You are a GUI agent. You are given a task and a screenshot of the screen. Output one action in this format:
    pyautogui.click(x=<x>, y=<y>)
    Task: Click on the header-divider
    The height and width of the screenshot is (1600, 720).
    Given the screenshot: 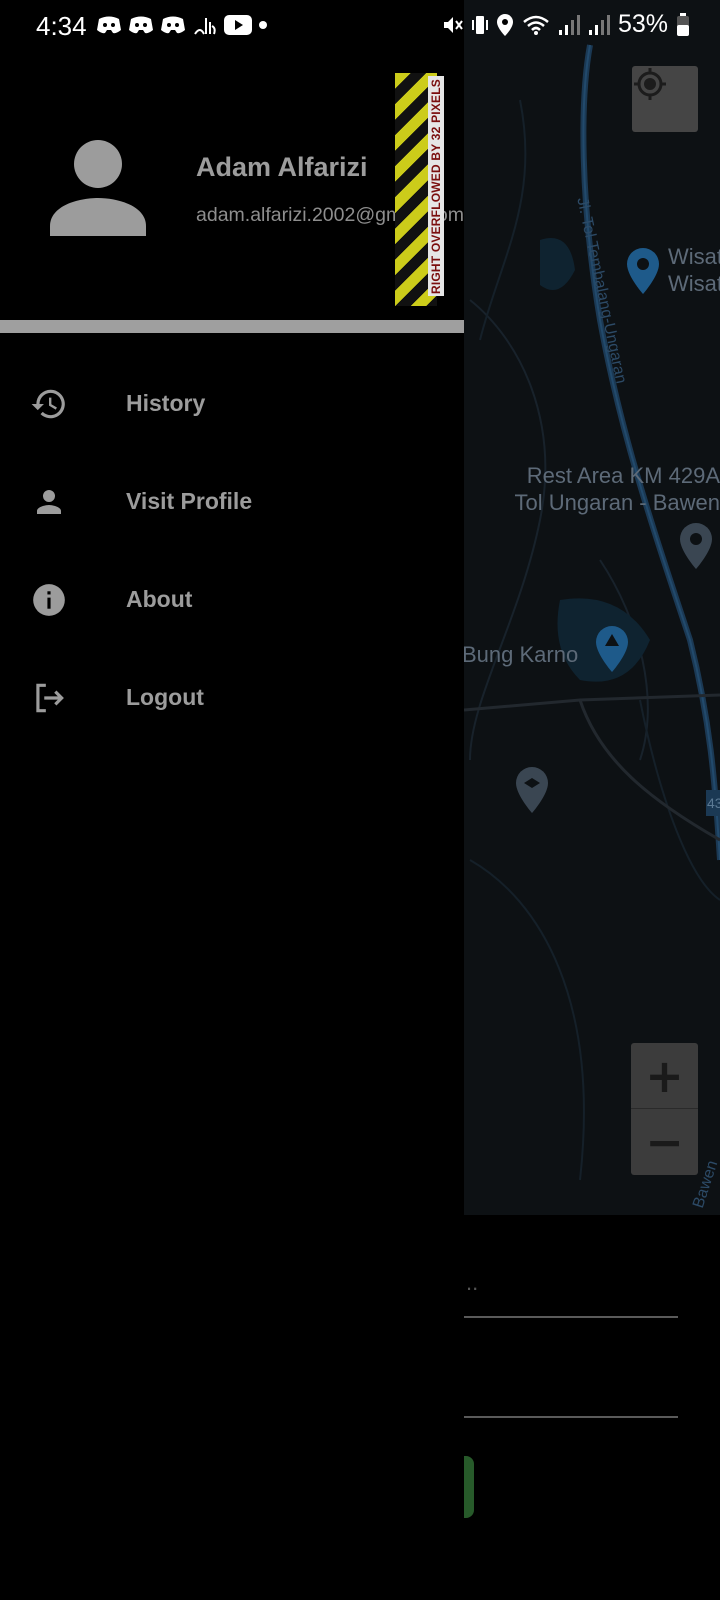 What is the action you would take?
    pyautogui.click(x=232, y=326)
    